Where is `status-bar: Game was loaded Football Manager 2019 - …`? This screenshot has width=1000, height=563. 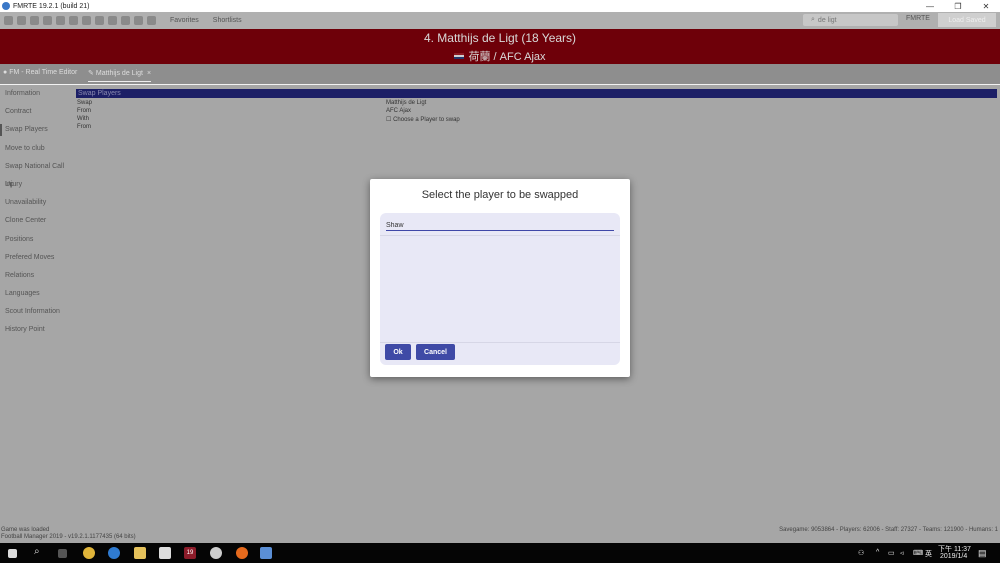 status-bar: Game was loaded Football Manager 2019 - … is located at coordinates (500, 535).